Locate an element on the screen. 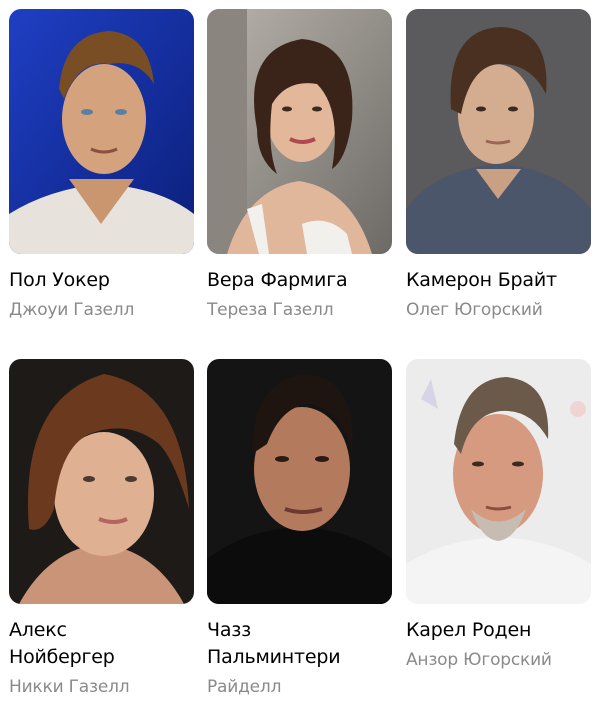 This screenshot has width=599, height=707. cast-card: Пол Уокер Джоуи Газелл is located at coordinates (101, 165).